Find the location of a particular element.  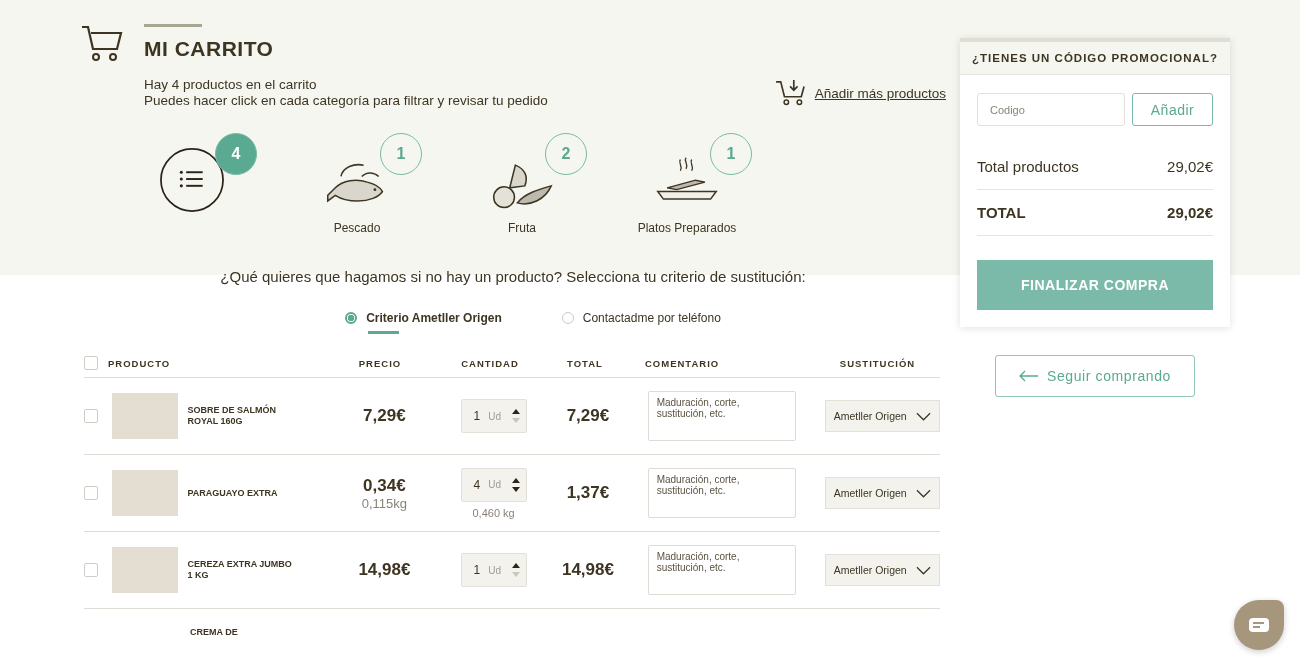

category-count-badge: 4 is located at coordinates (236, 154).